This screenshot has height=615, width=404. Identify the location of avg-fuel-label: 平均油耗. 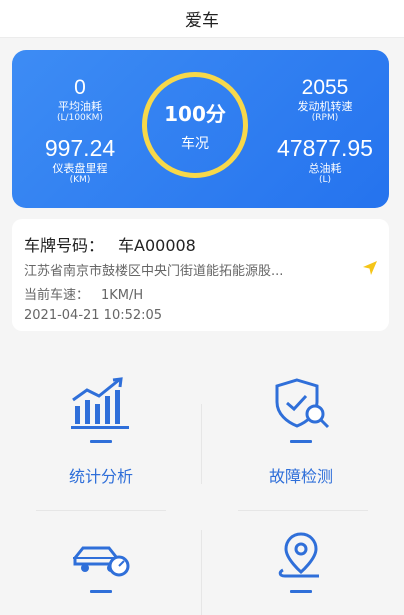
(80, 107).